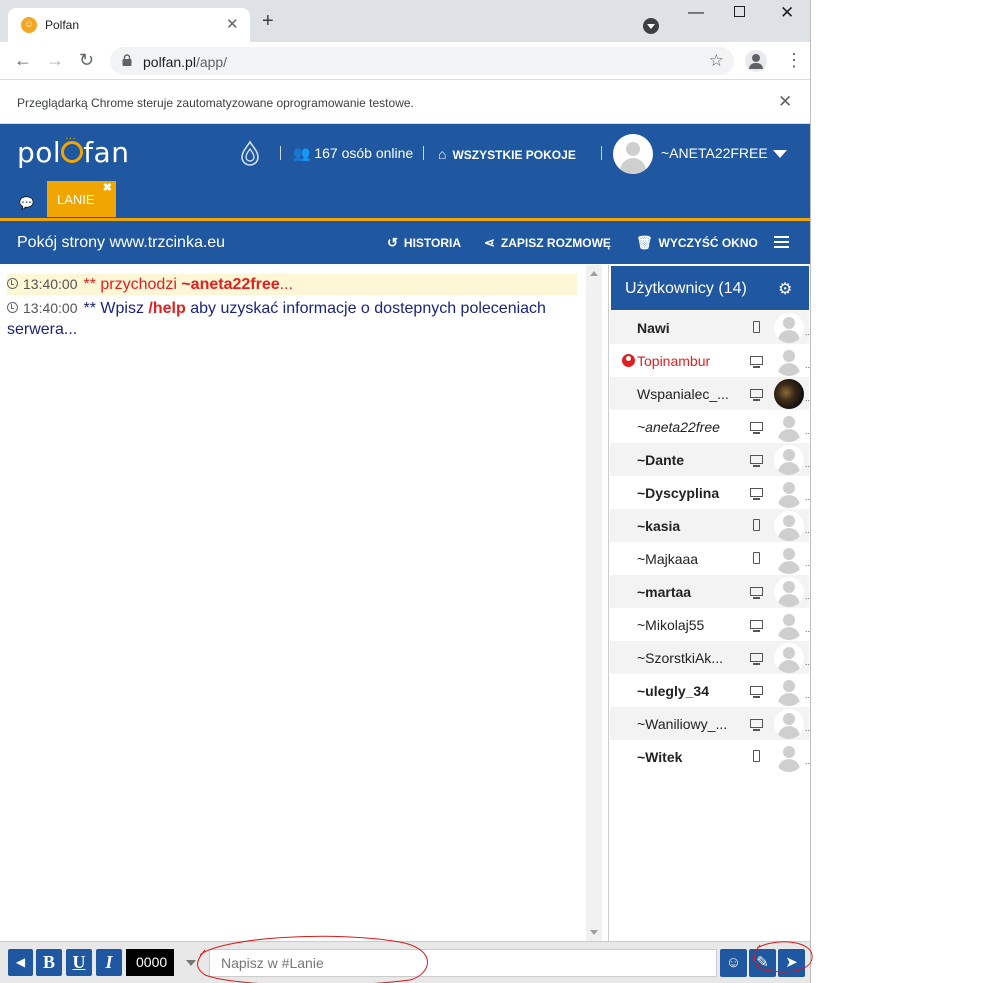  What do you see at coordinates (211, 62) in the screenshot?
I see `url-path: /app/` at bounding box center [211, 62].